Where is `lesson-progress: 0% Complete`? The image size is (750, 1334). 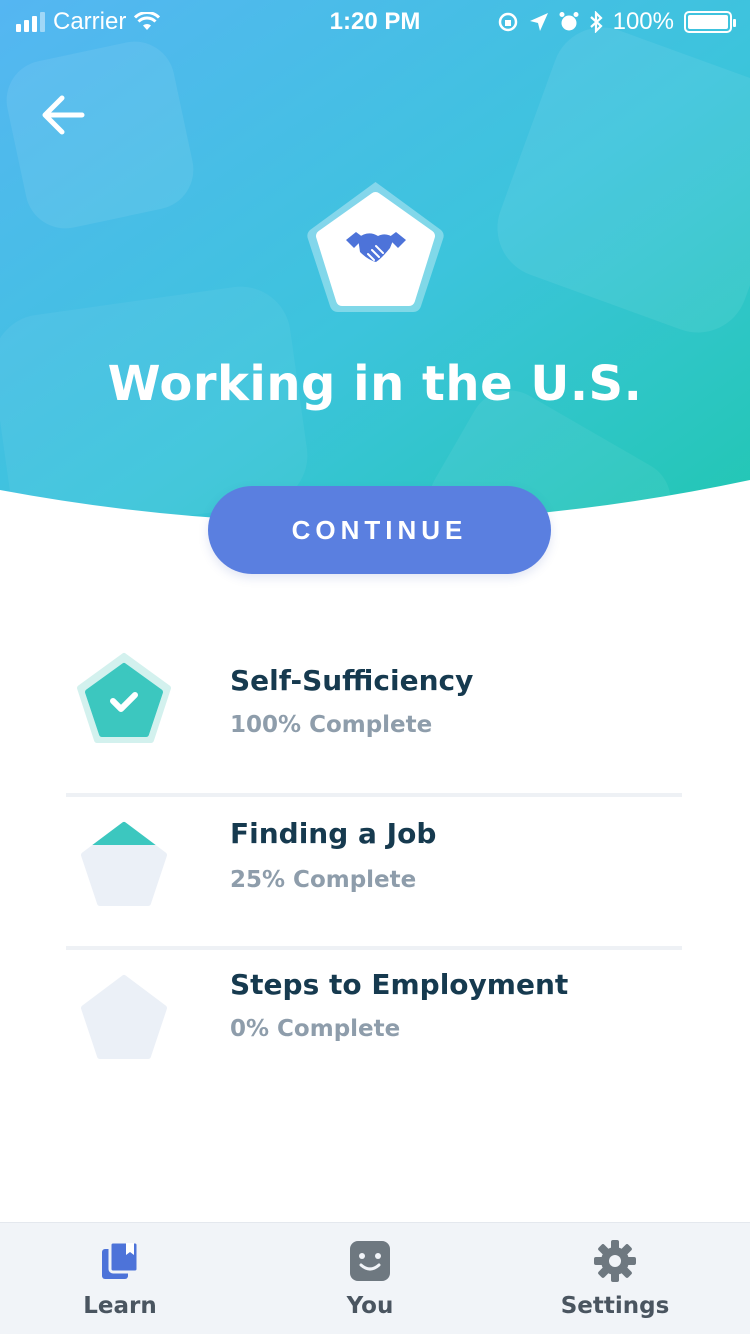
lesson-progress: 0% Complete is located at coordinates (315, 1029).